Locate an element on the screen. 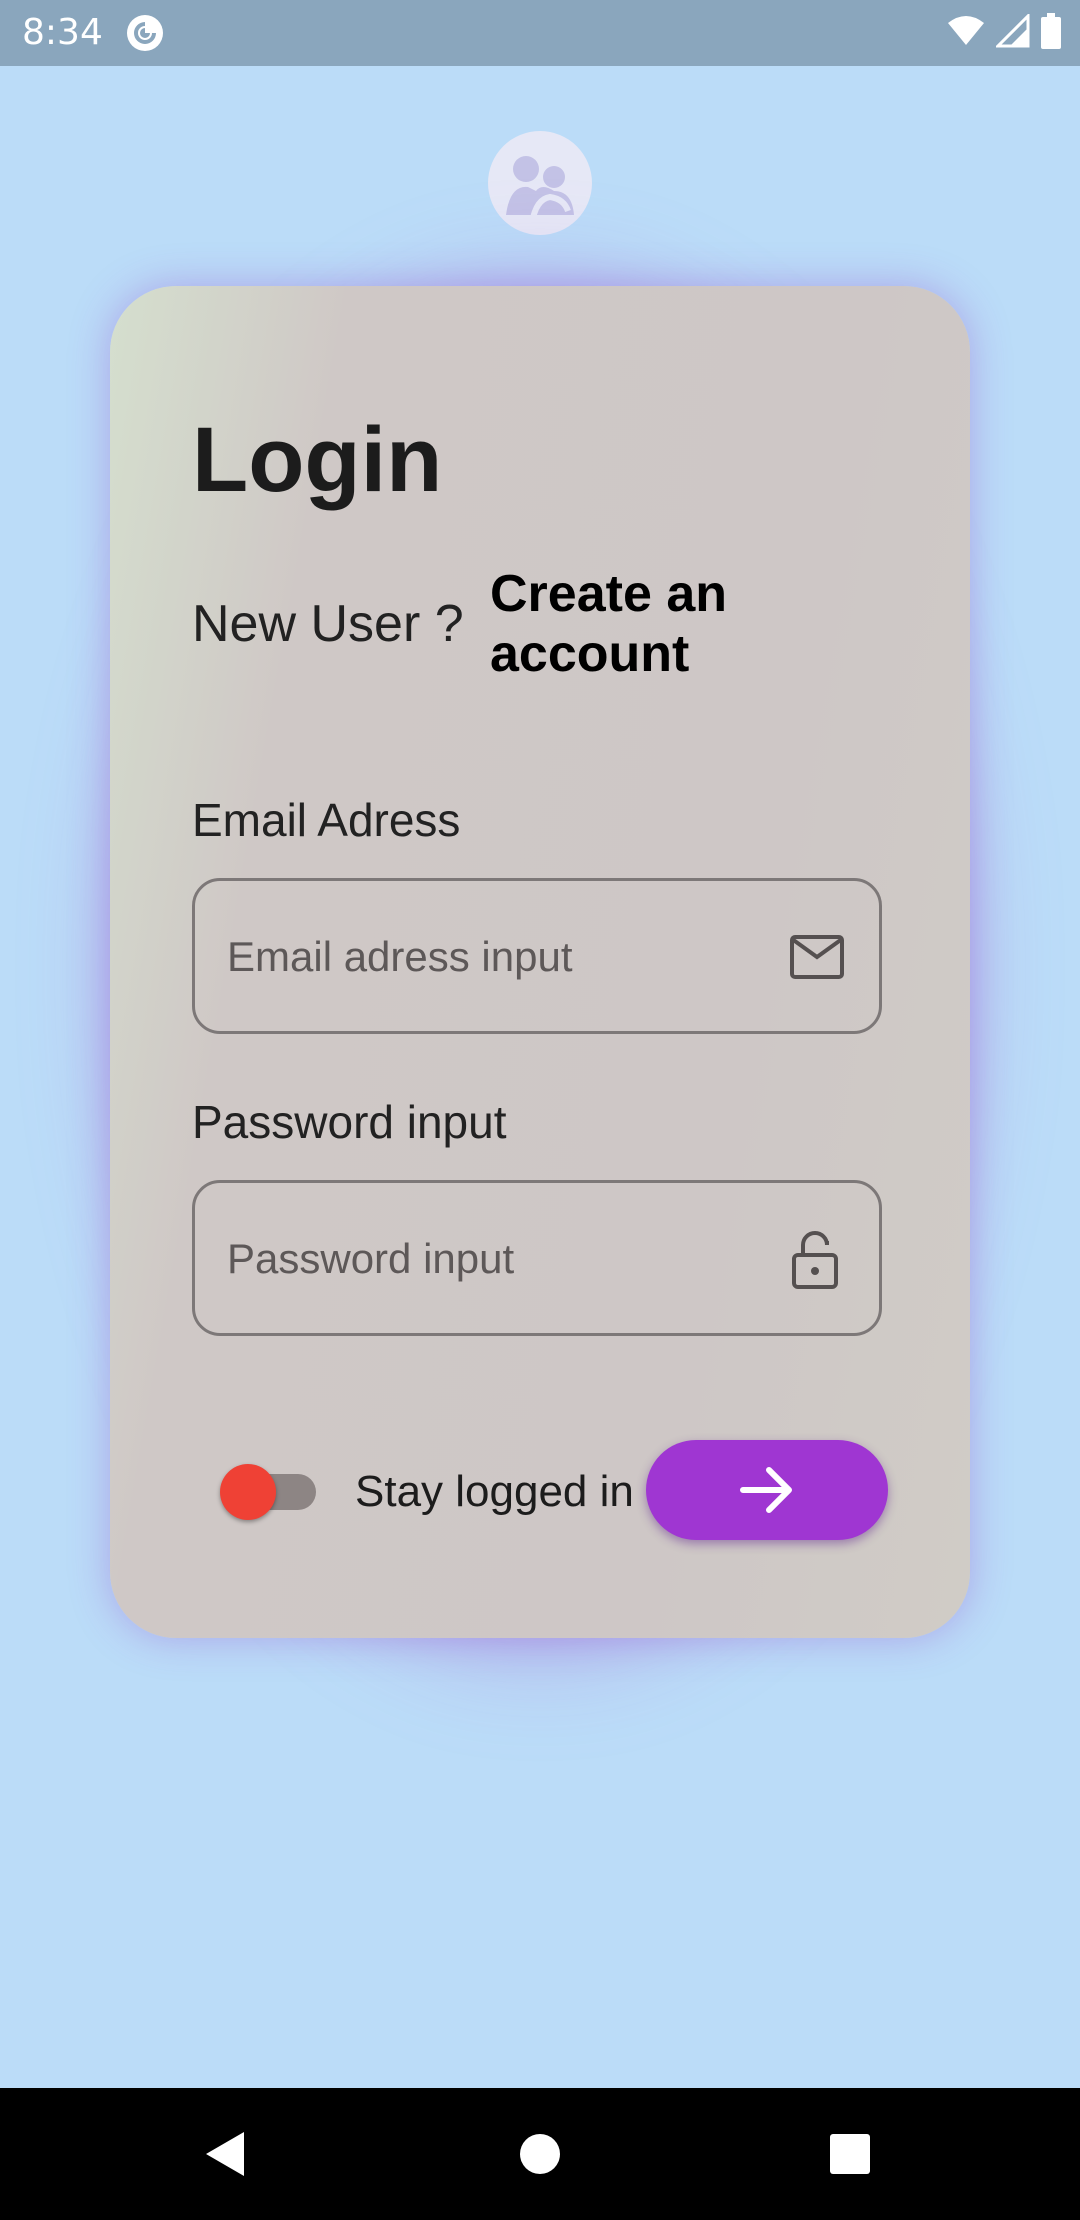 Image resolution: width=1080 pixels, height=2220 pixels. stay-logged-in-toggle is located at coordinates (270, 1492).